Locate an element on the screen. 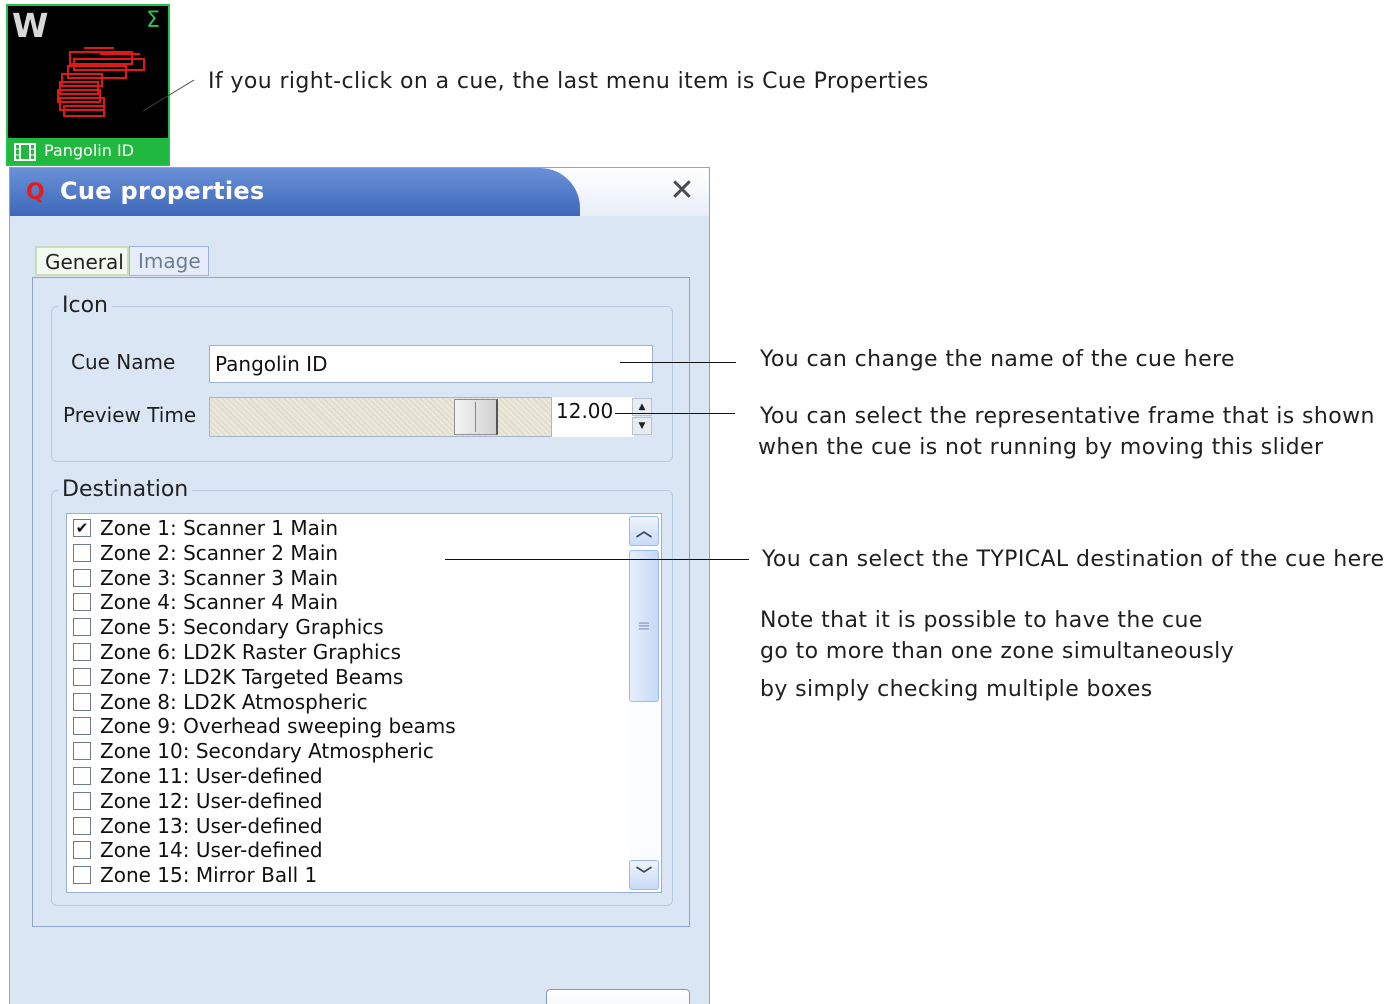 This screenshot has height=1004, width=1390. zone-row: Zone 9: Overhead sweeping beams is located at coordinates (264, 726).